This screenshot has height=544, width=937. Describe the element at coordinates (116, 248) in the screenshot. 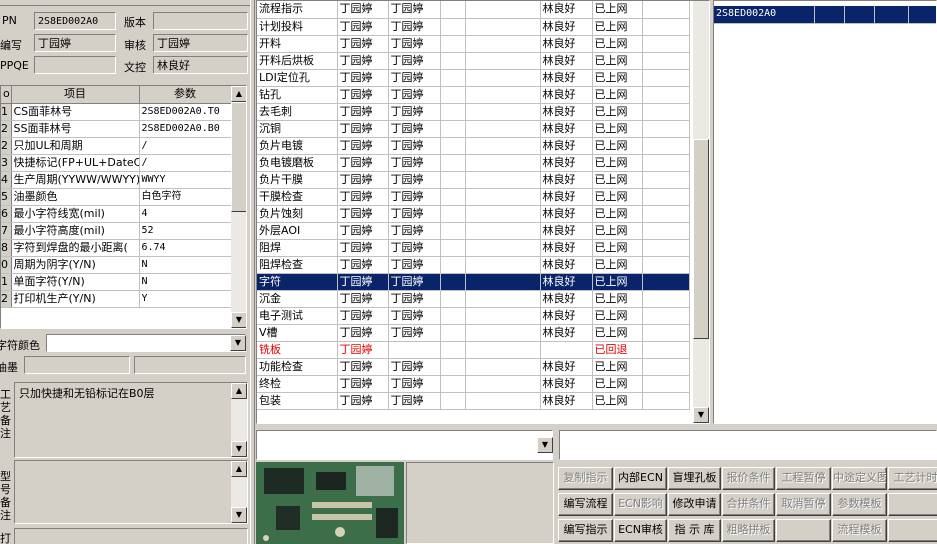

I see `params-row: 8 字符到焊盘的最小距离(6.74` at that location.